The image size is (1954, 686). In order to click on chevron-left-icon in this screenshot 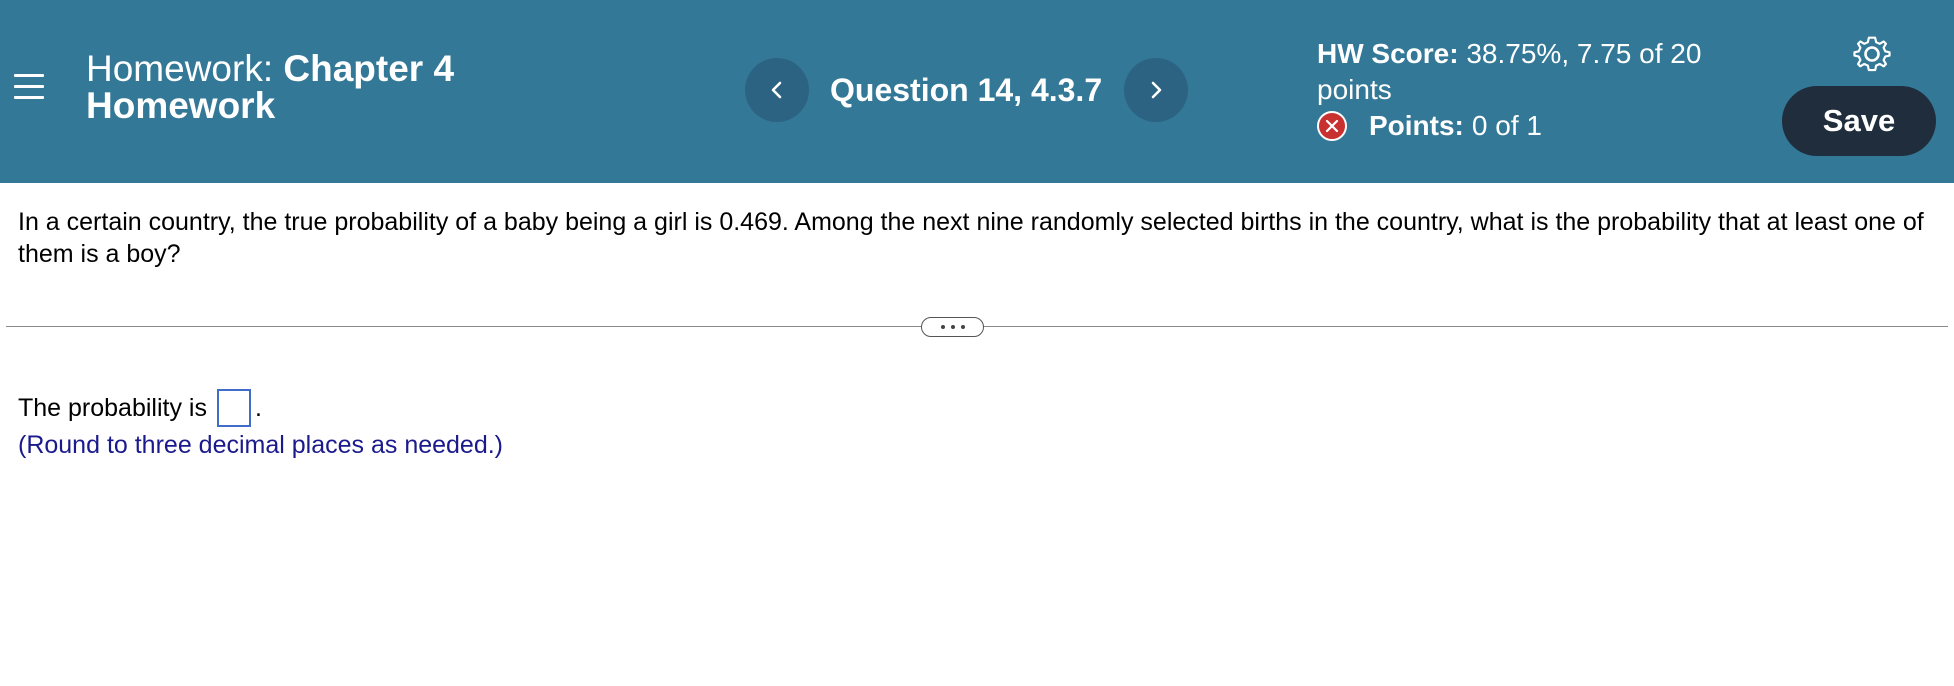, I will do `click(776, 90)`.